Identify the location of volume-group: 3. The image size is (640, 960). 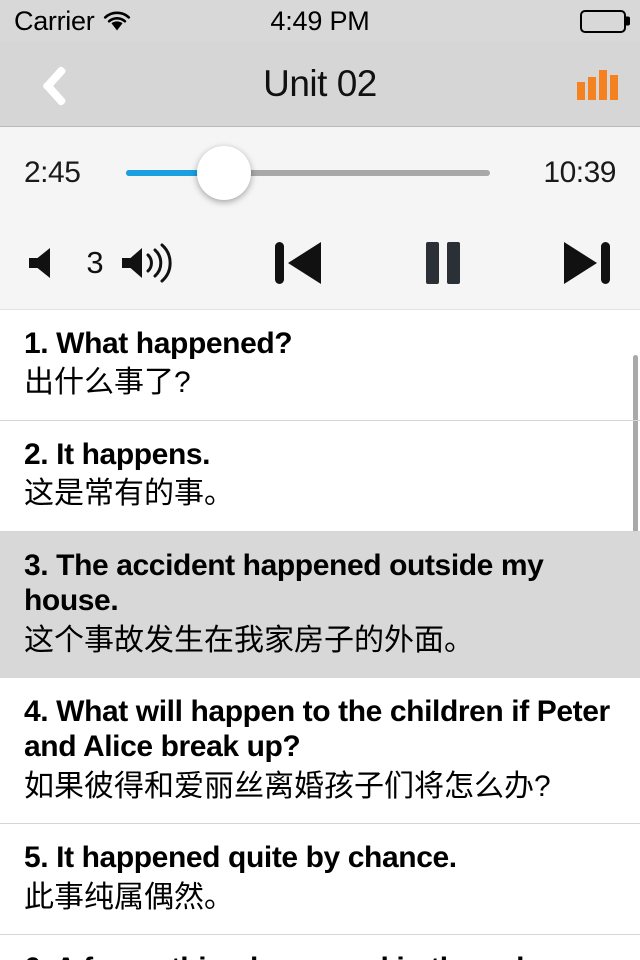
(101, 263).